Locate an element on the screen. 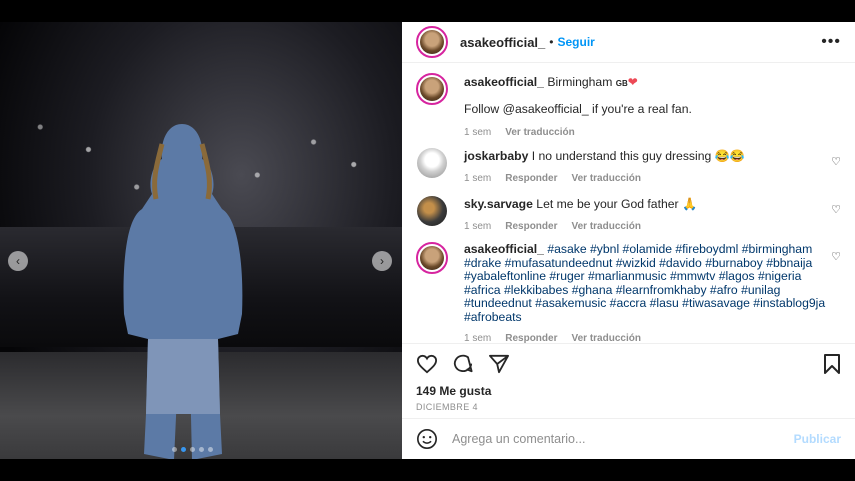 This screenshot has height=481, width=855. post-header: asakeofficial_ • Seguir ••• is located at coordinates (628, 42).